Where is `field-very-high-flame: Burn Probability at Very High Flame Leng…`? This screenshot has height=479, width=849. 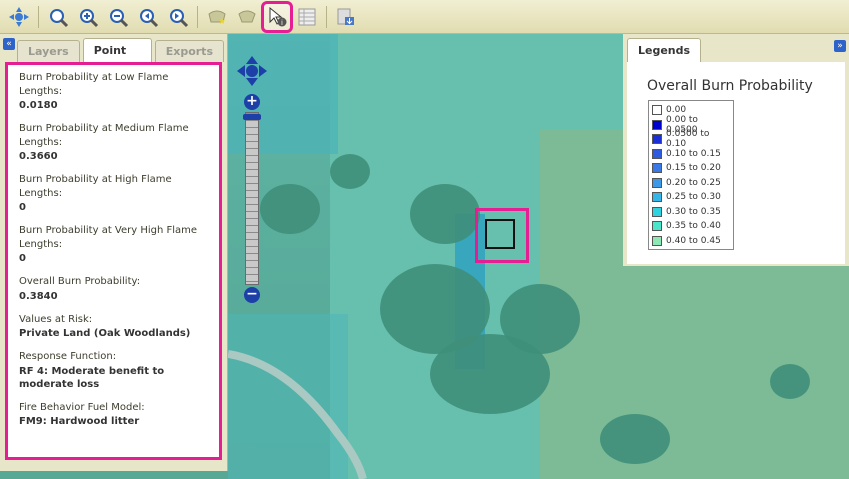 field-very-high-flame: Burn Probability at Very High Flame Leng… is located at coordinates (113, 244).